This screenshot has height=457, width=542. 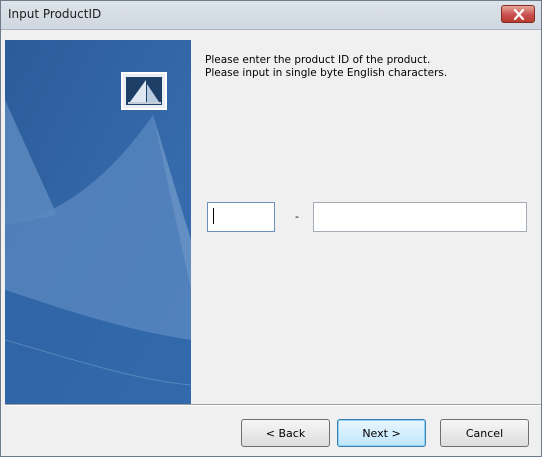 What do you see at coordinates (273, 405) in the screenshot?
I see `button-divider` at bounding box center [273, 405].